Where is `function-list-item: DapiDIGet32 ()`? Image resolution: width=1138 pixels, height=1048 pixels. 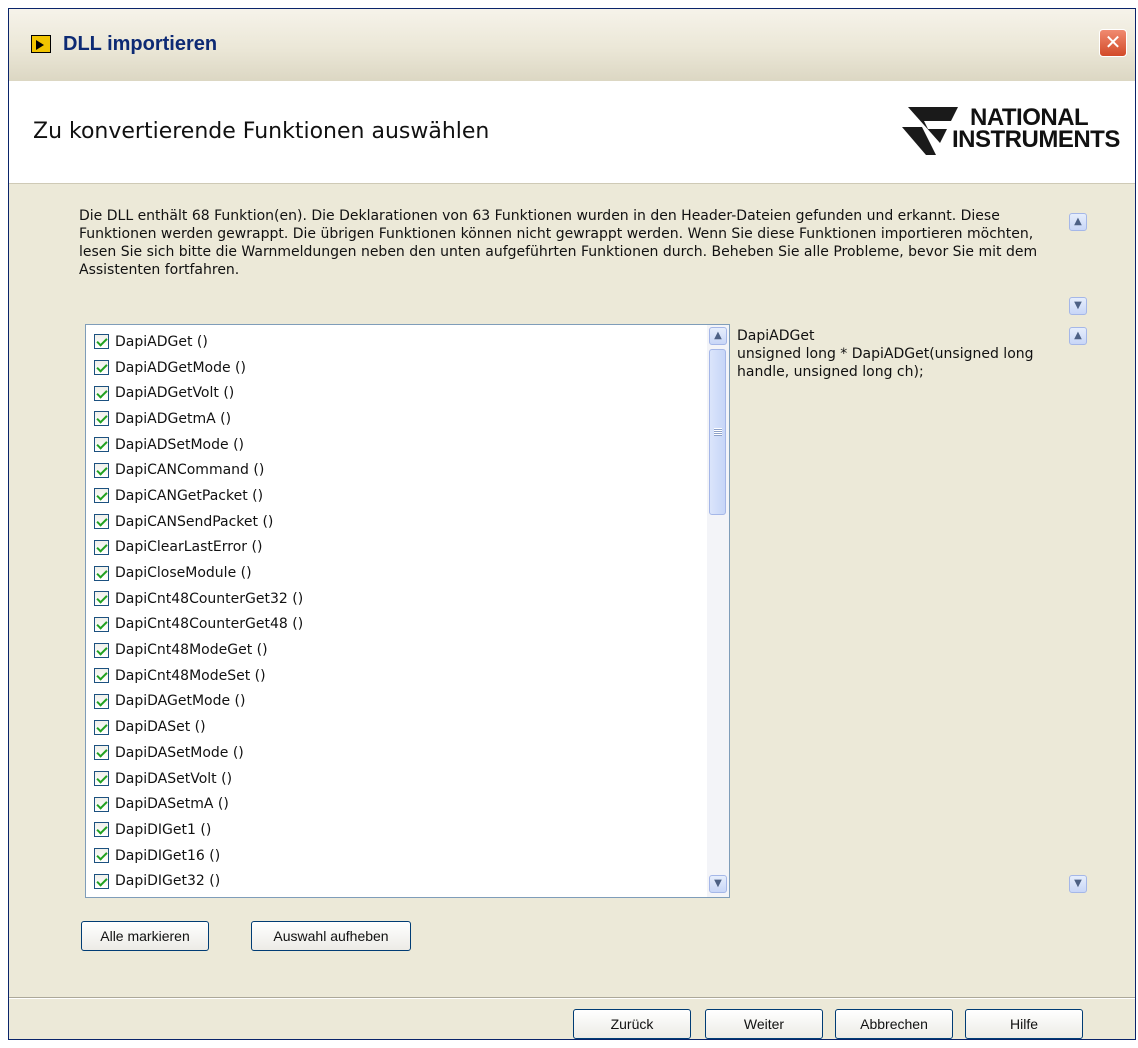 function-list-item: DapiDIGet32 () is located at coordinates (394, 881).